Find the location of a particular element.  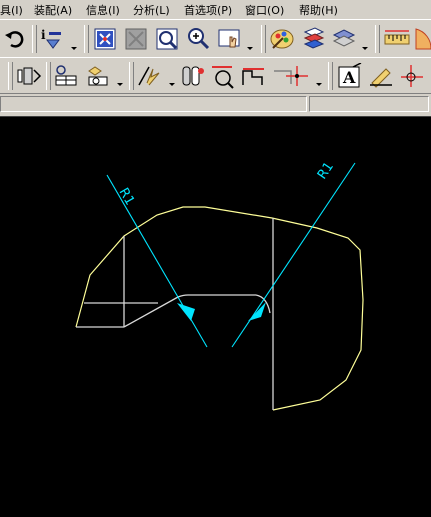

dimension-label-left: R1 is located at coordinates (127, 197).